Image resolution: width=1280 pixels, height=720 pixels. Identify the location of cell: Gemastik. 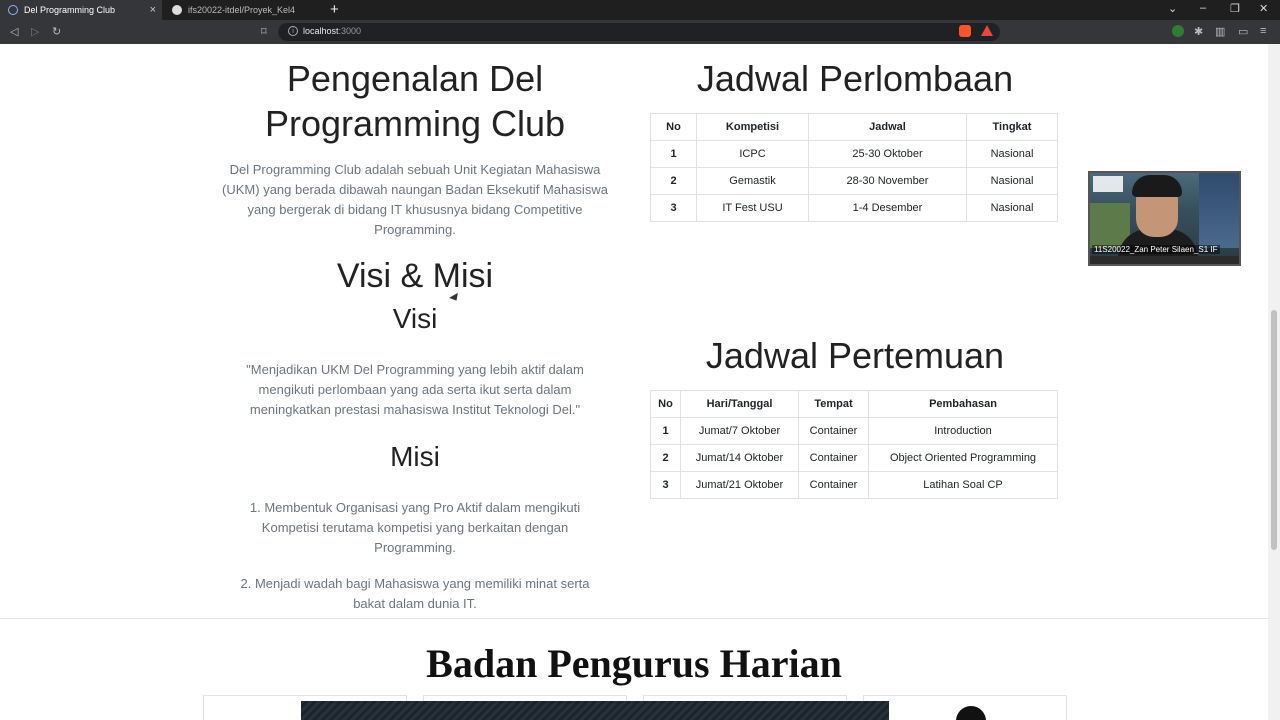
(752, 181).